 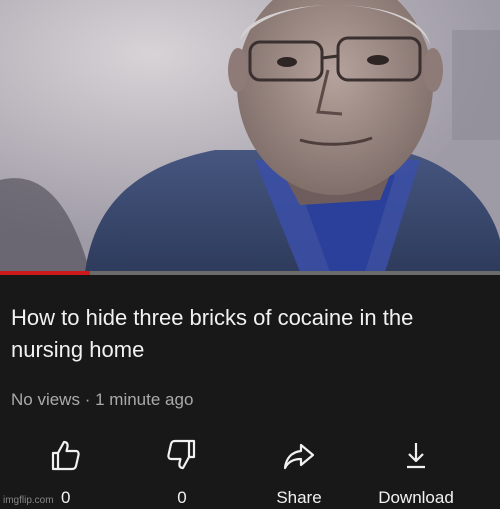 I want to click on watermark: imgflip.com, so click(x=28, y=500).